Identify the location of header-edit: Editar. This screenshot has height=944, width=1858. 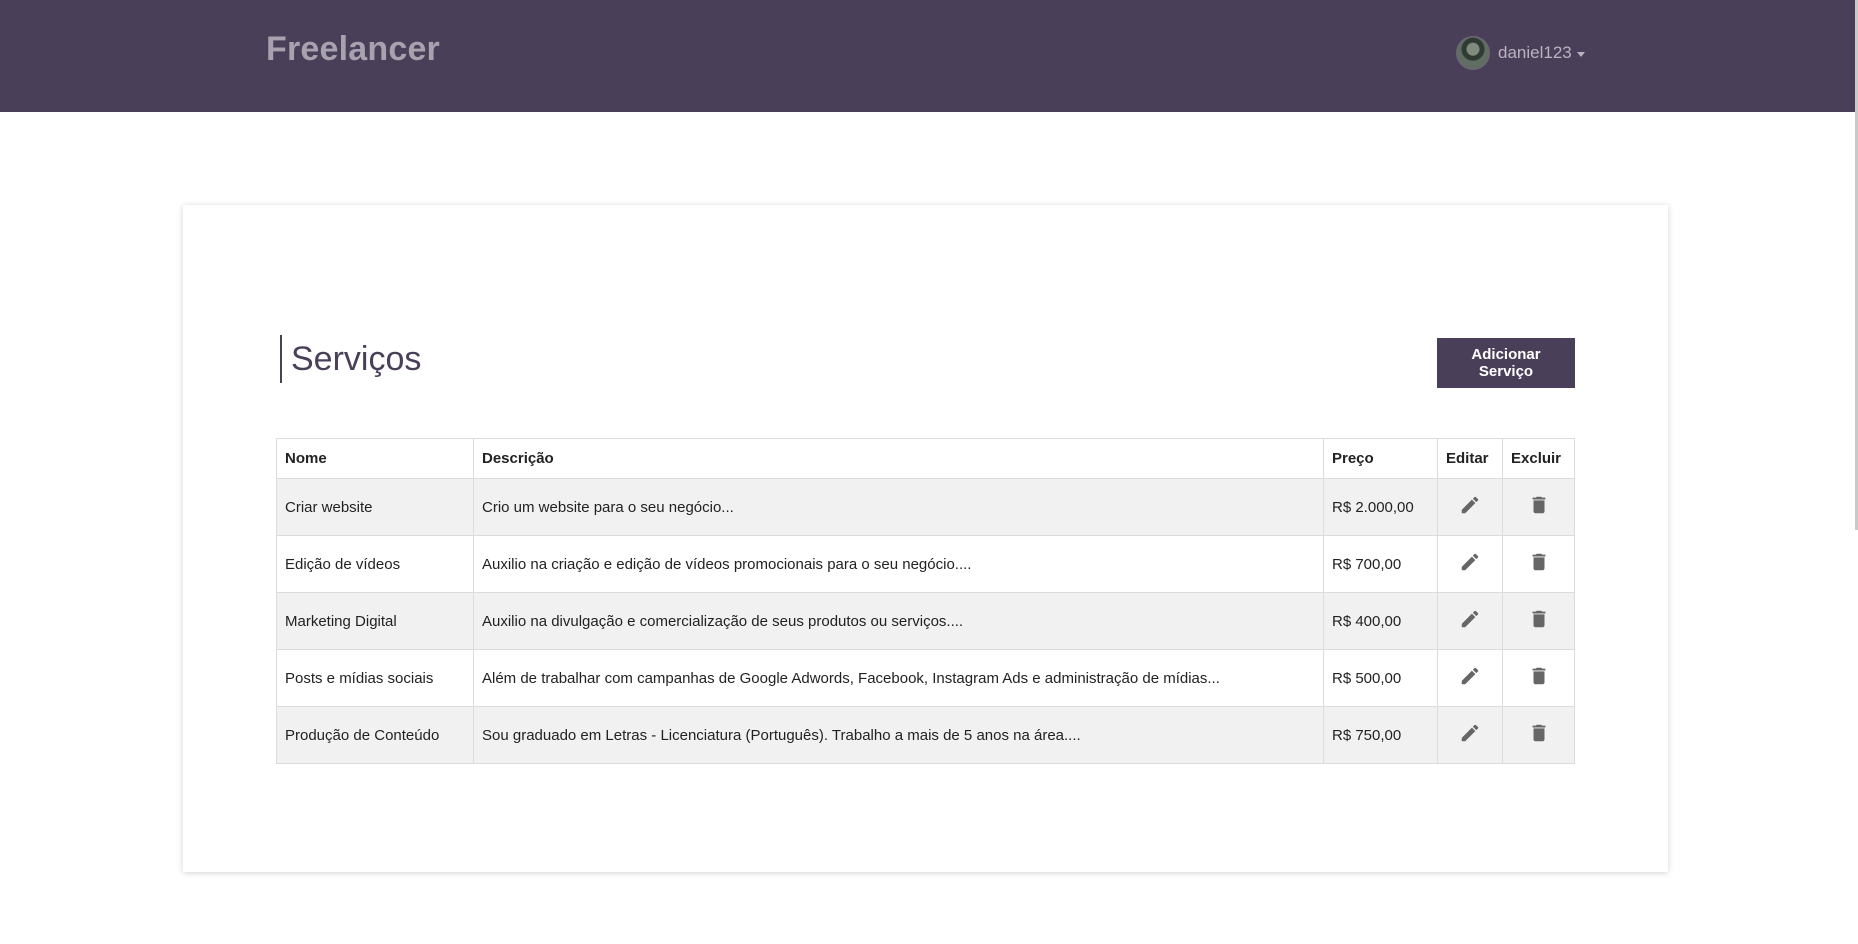
(1470, 458).